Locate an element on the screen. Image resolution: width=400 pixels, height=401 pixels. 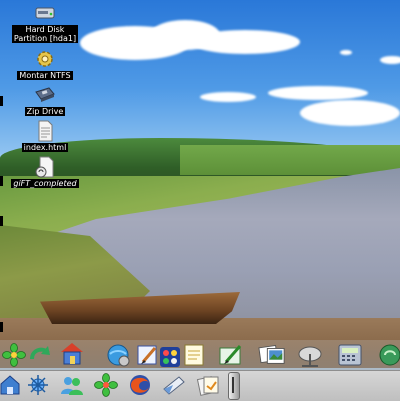
html-file-icon is located at coordinates (45, 131).